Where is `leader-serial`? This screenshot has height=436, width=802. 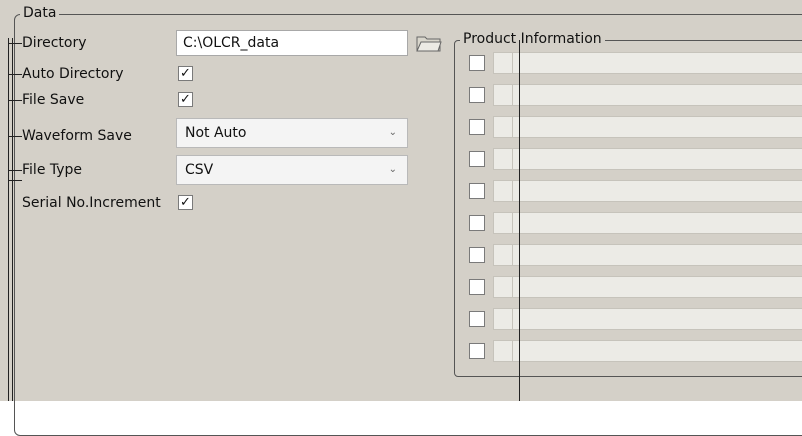
leader-serial is located at coordinates (15, 180).